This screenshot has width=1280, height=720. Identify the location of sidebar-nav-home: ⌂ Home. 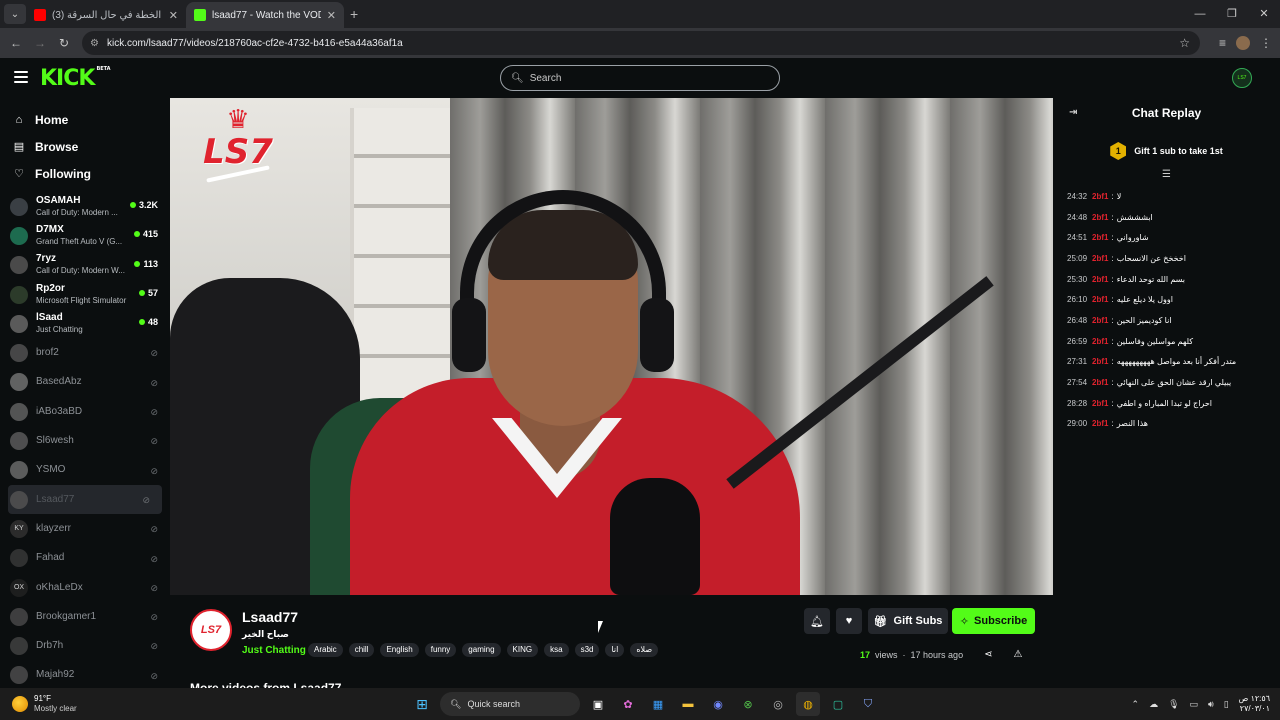
(85, 119).